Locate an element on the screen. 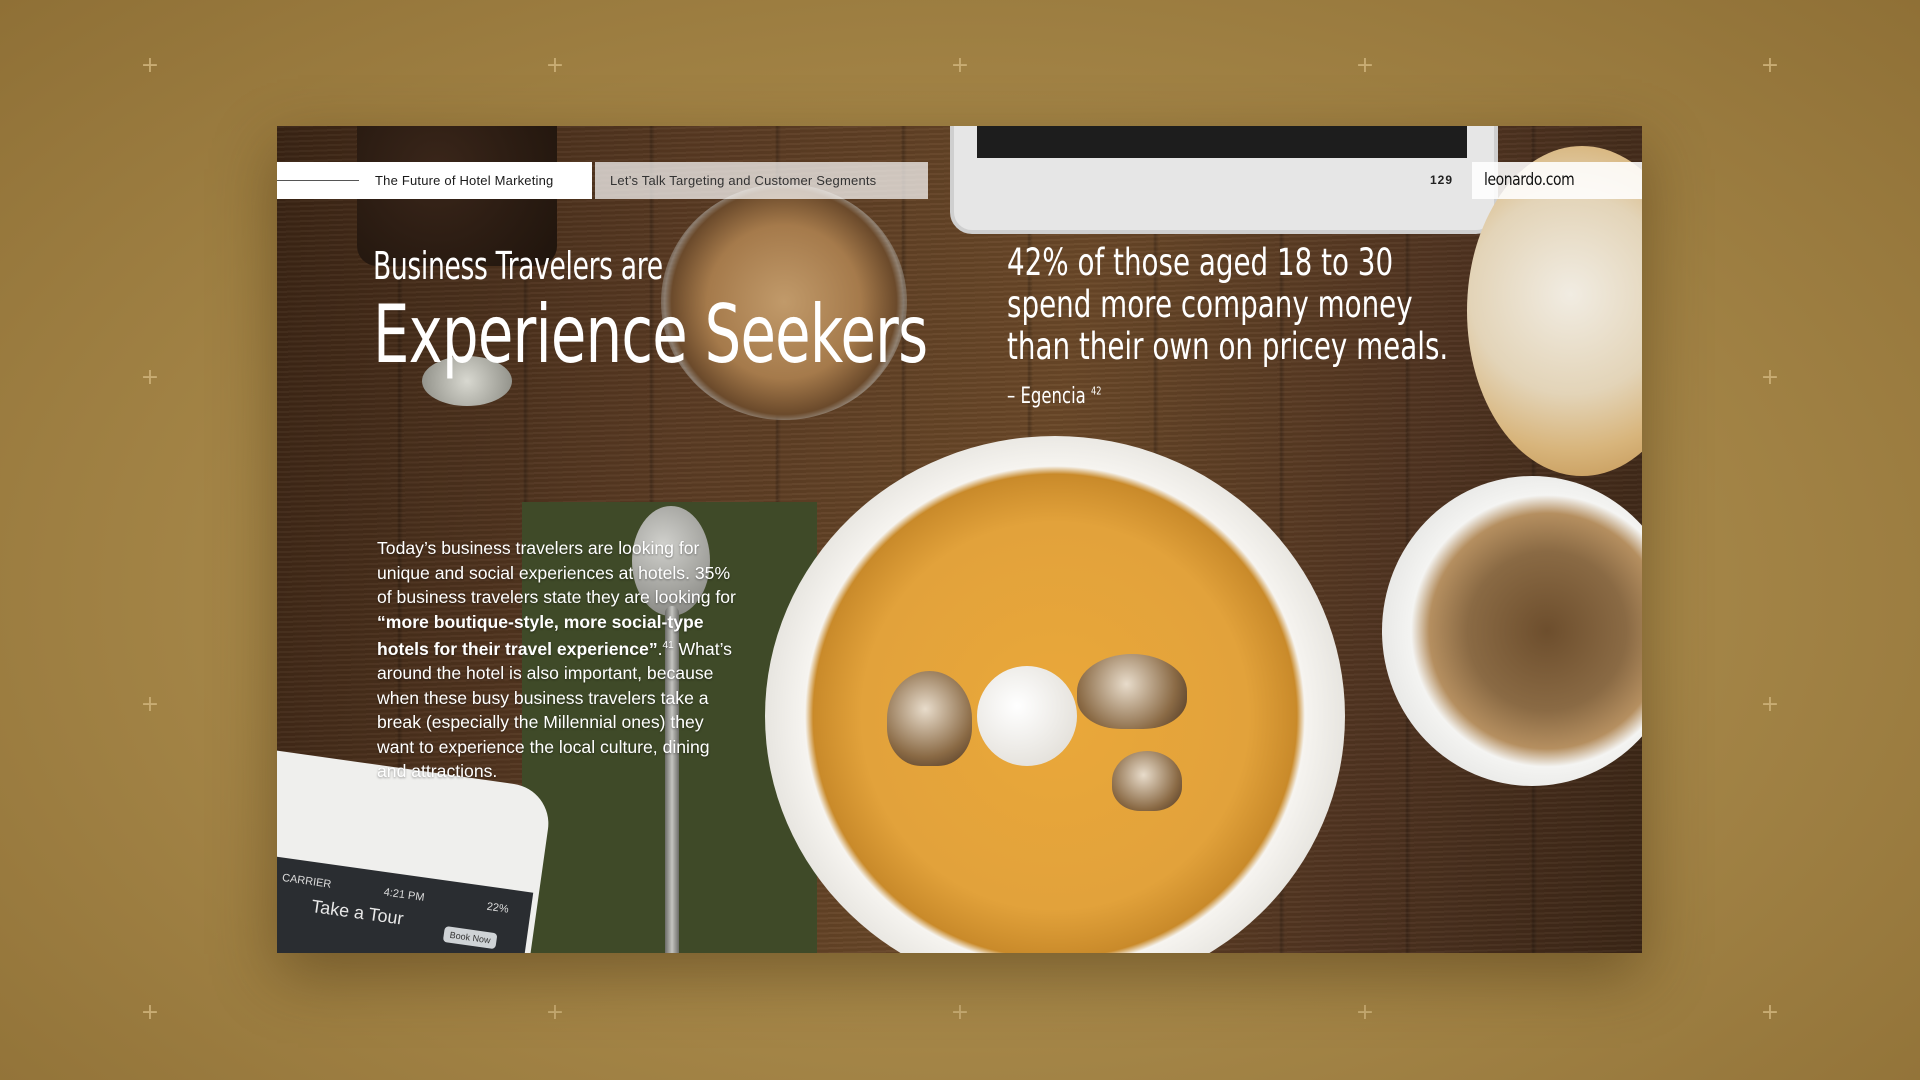 Image resolution: width=1920 pixels, height=1080 pixels. cream-dollop-image is located at coordinates (1027, 716).